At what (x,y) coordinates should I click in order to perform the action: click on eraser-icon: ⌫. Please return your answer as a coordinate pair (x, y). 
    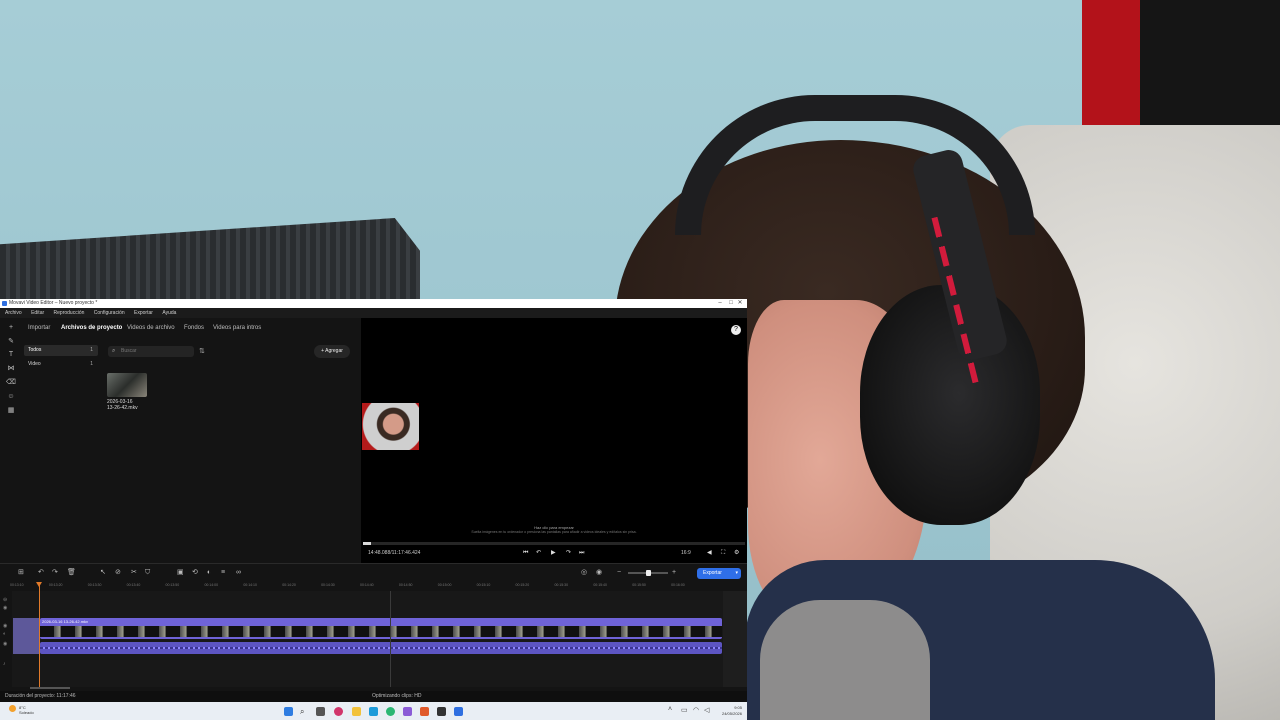
    Looking at the image, I should click on (11, 383).